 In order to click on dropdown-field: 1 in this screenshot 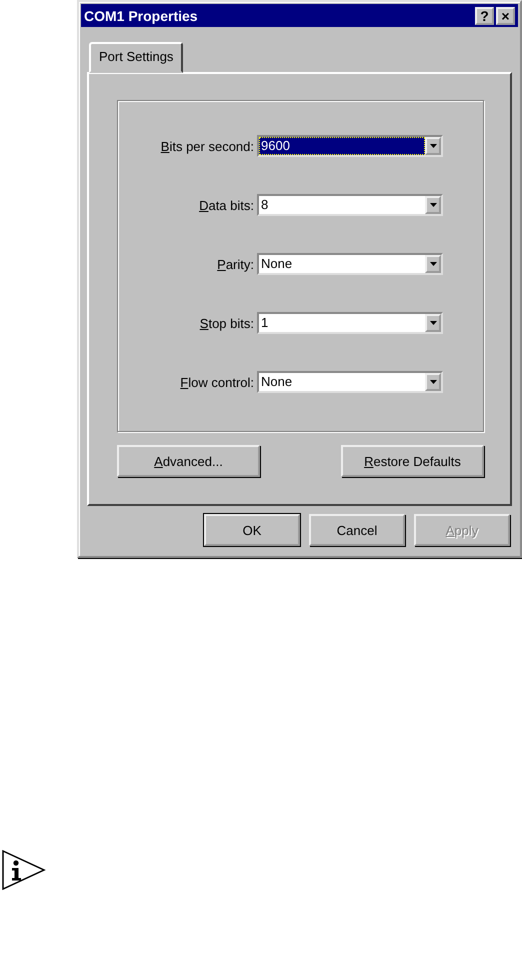, I will do `click(350, 323)`.